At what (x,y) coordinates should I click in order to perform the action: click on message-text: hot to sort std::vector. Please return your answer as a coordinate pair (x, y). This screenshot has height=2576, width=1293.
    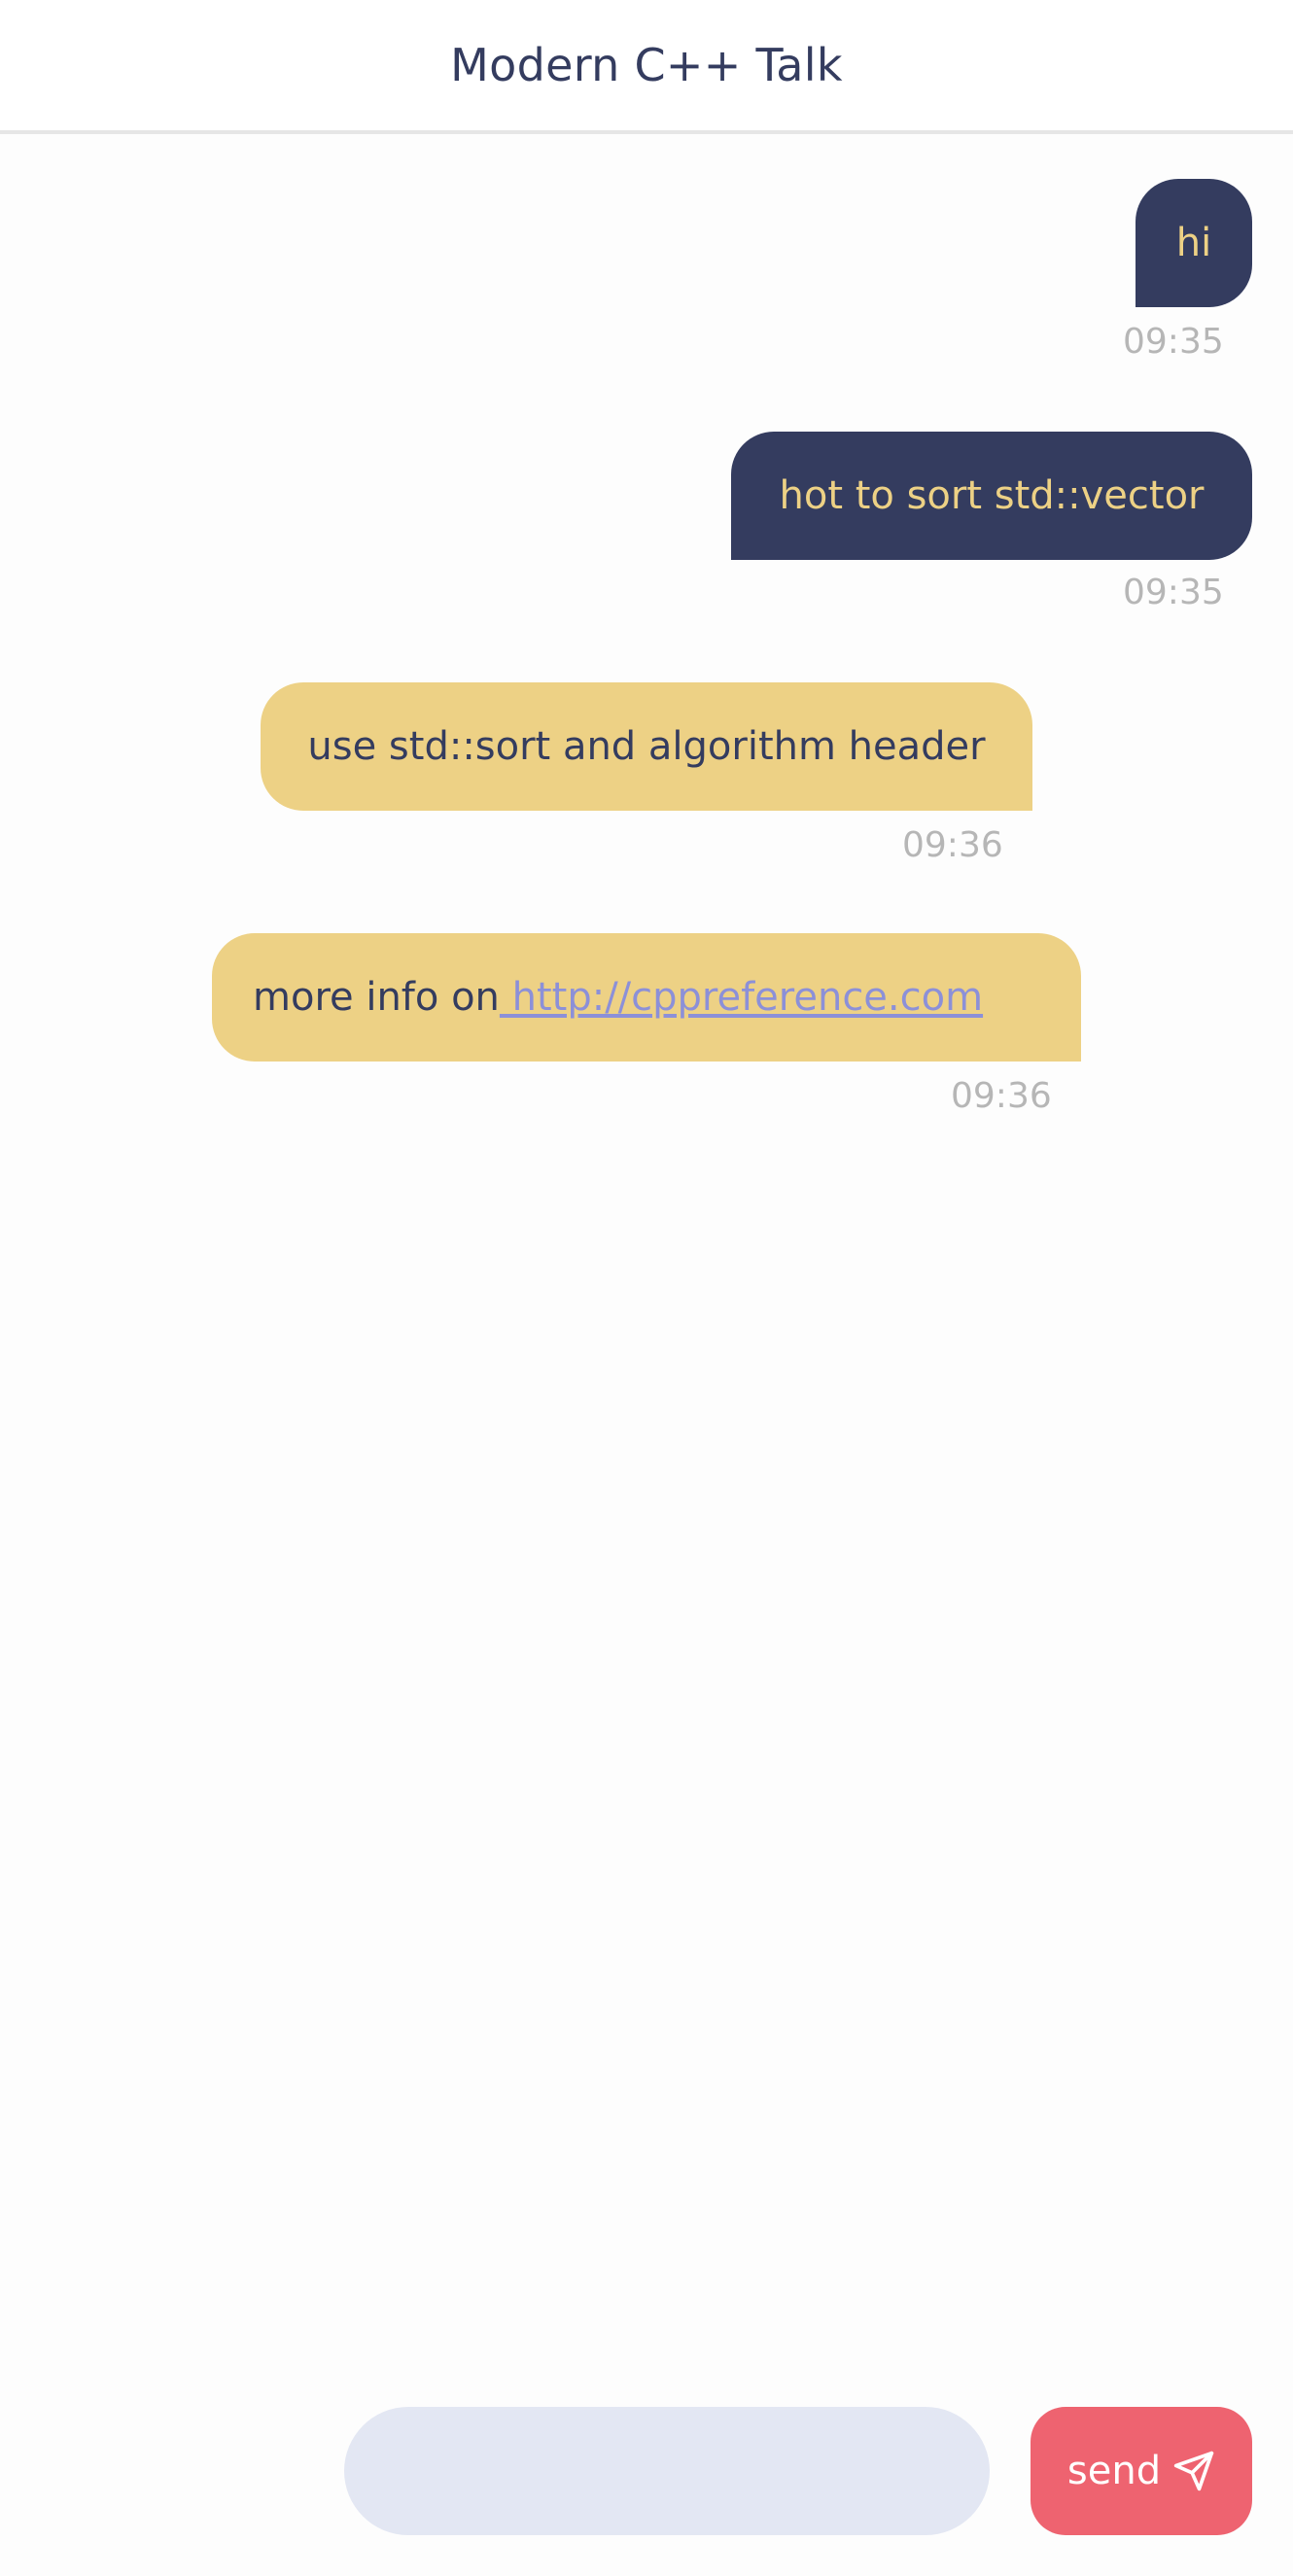
    Looking at the image, I should click on (992, 495).